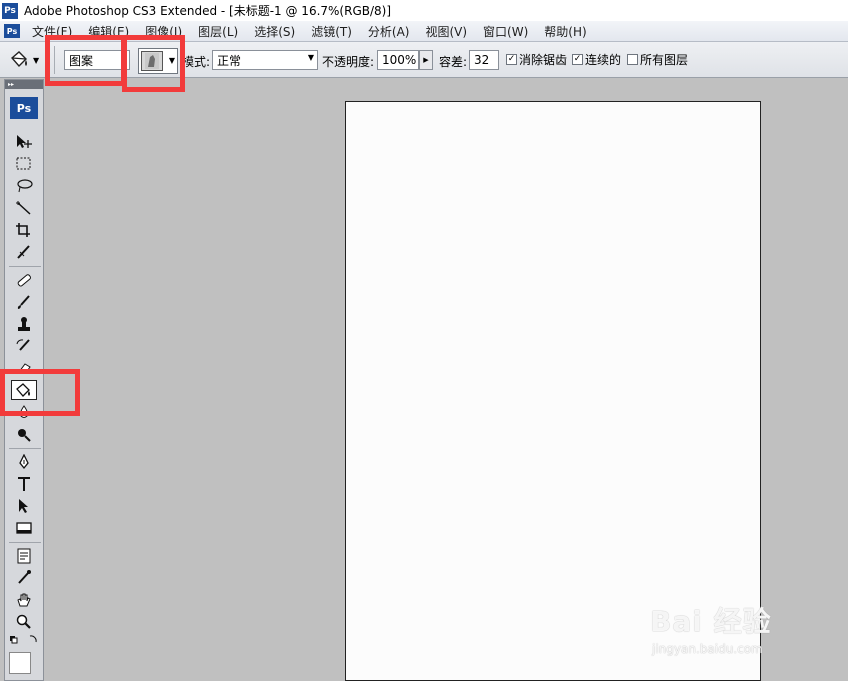 The image size is (848, 681). What do you see at coordinates (28, 60) in the screenshot?
I see `tool-preset-picker: ▼` at bounding box center [28, 60].